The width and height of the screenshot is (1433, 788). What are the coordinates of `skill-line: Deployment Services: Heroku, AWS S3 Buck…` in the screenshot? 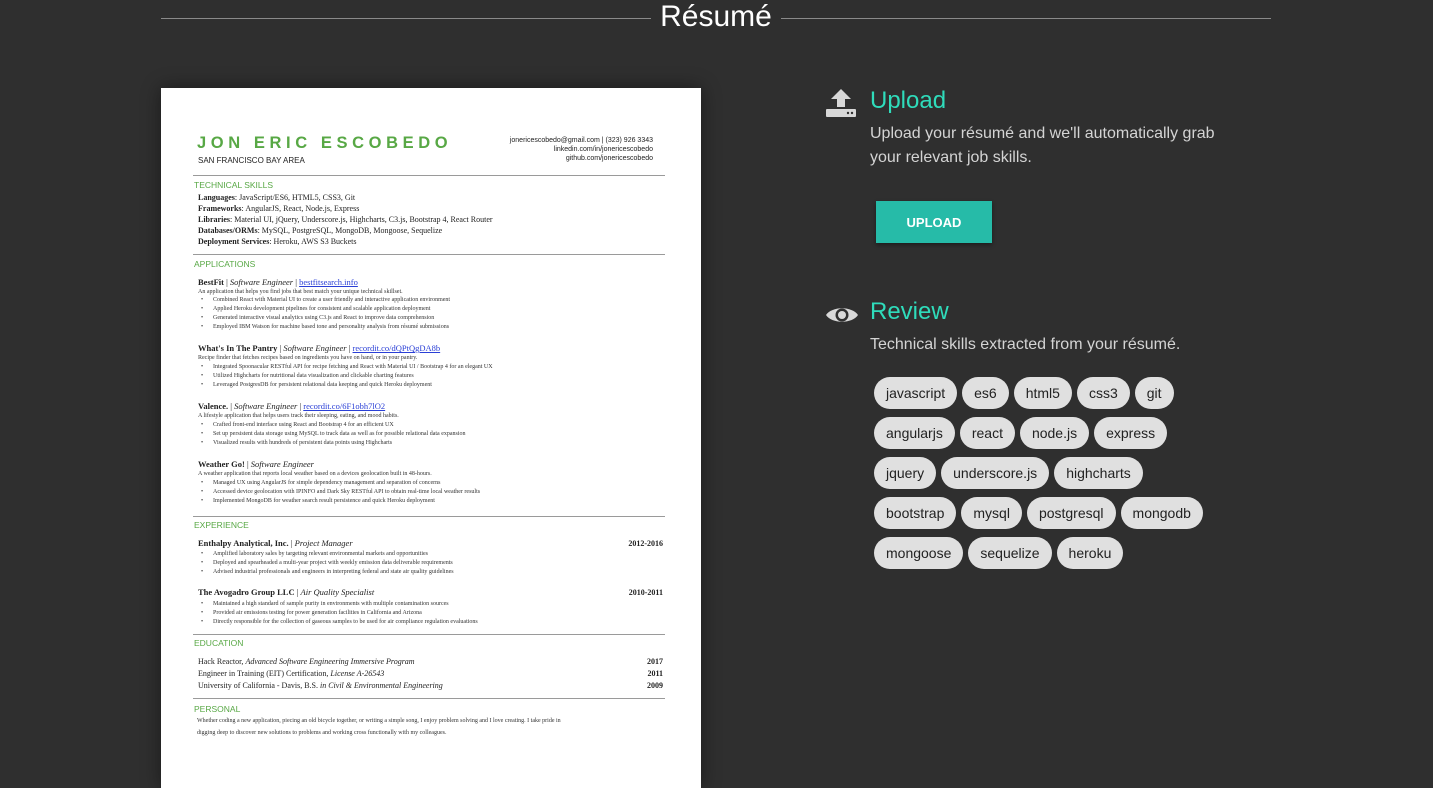 It's located at (277, 241).